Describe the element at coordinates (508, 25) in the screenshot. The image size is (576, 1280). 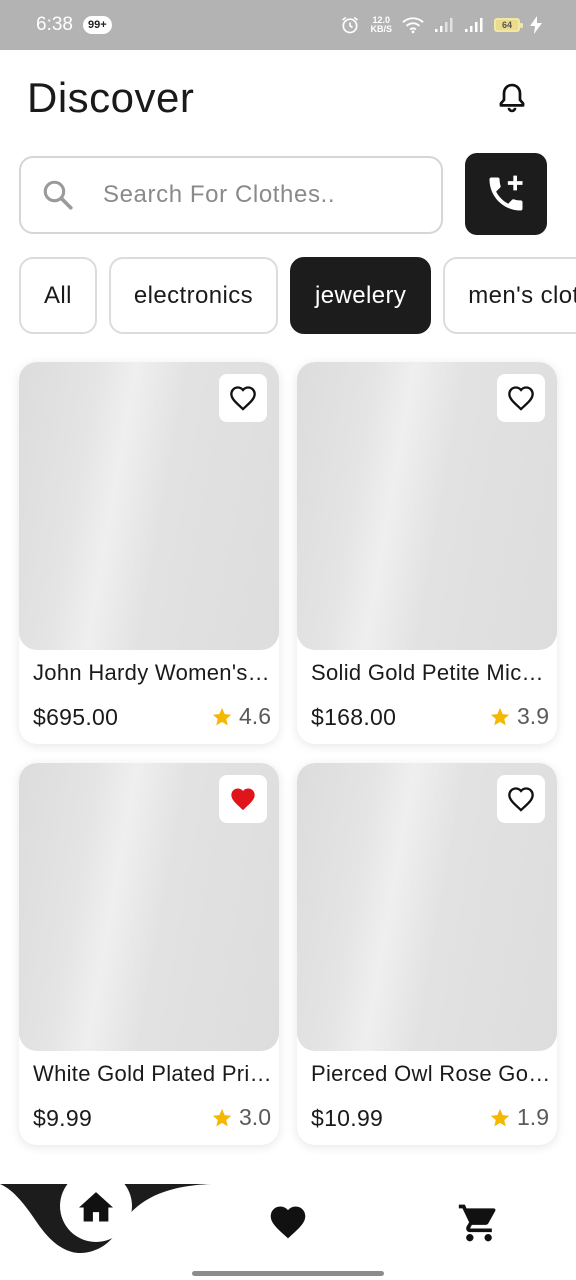
I see `battery-indicator: 64` at that location.